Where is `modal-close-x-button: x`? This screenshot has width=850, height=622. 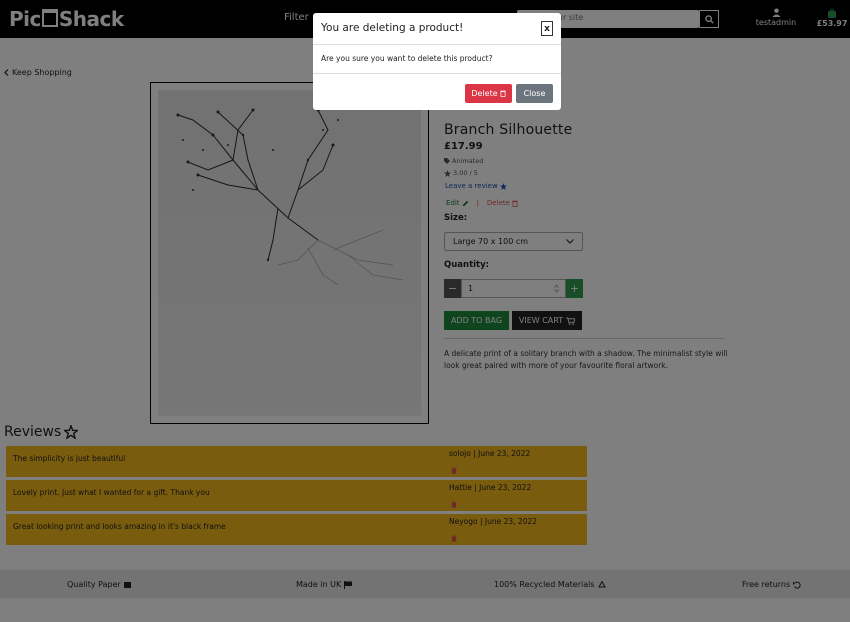 modal-close-x-button: x is located at coordinates (547, 28).